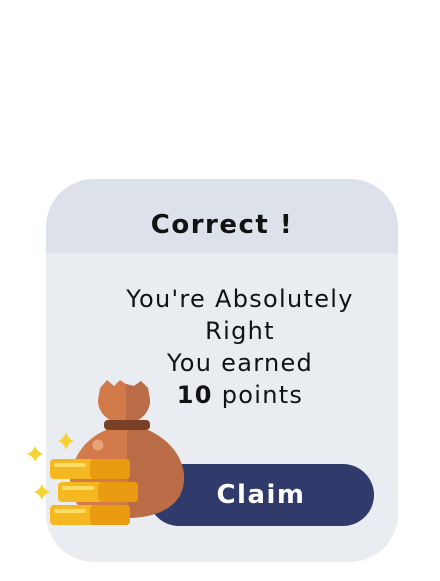  I want to click on dialog-title: Correct !, so click(222, 225).